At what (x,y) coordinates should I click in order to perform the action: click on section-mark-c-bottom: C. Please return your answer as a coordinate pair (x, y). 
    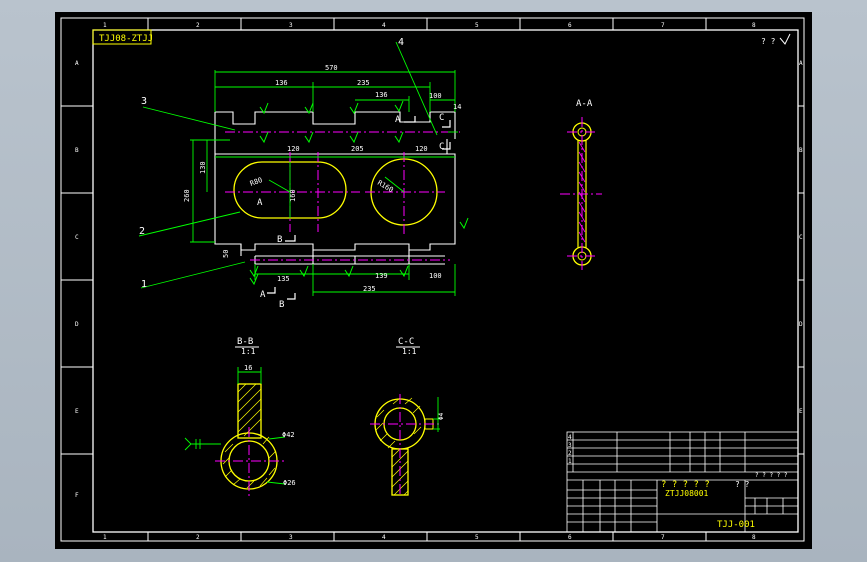
    Looking at the image, I should click on (441, 147).